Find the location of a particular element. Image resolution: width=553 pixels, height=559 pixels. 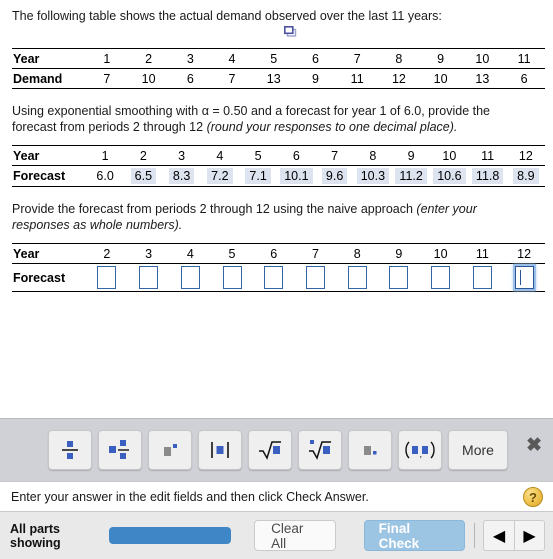

close-icon: ✖ is located at coordinates (534, 445).